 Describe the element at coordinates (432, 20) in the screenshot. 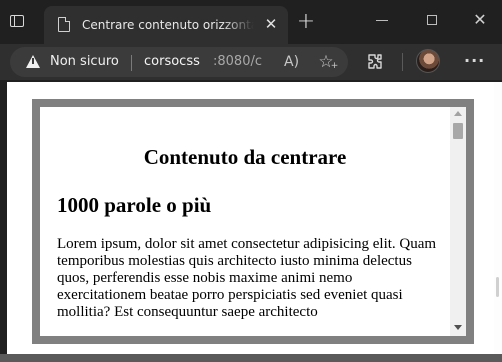

I see `maximize-icon` at that location.